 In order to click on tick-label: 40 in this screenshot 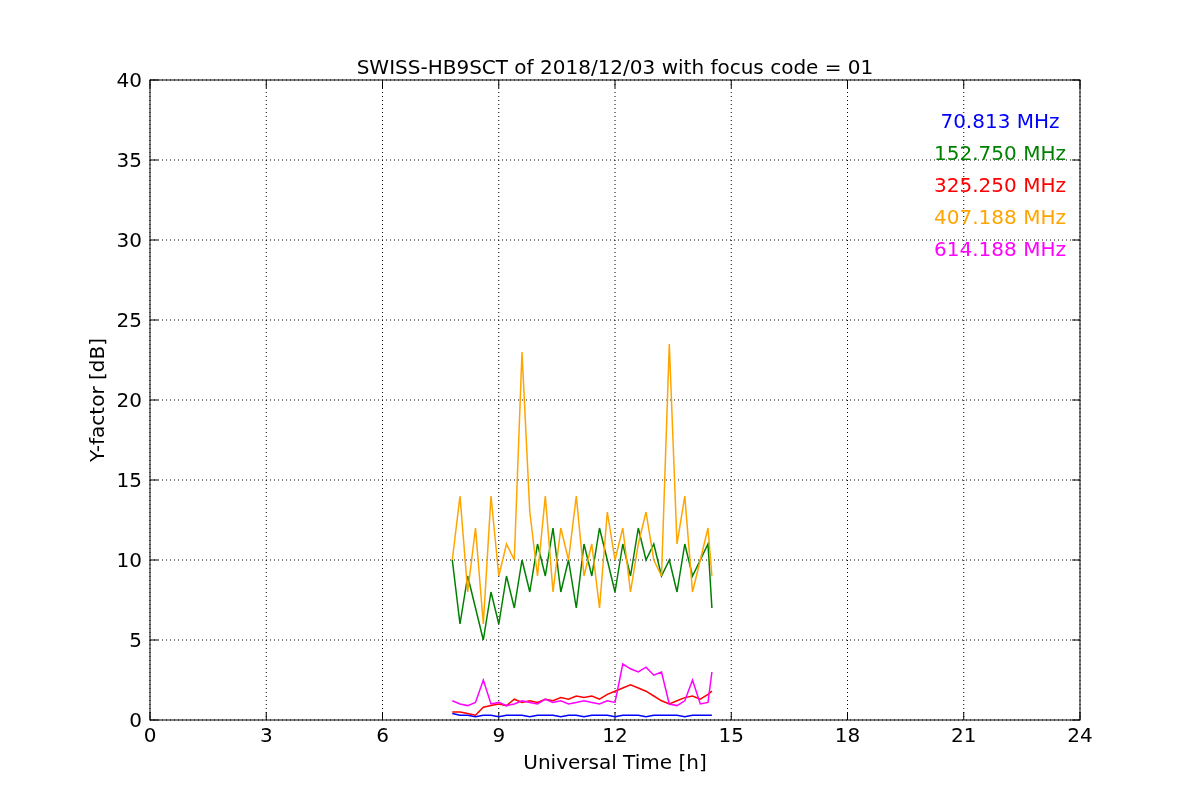, I will do `click(129, 80)`.